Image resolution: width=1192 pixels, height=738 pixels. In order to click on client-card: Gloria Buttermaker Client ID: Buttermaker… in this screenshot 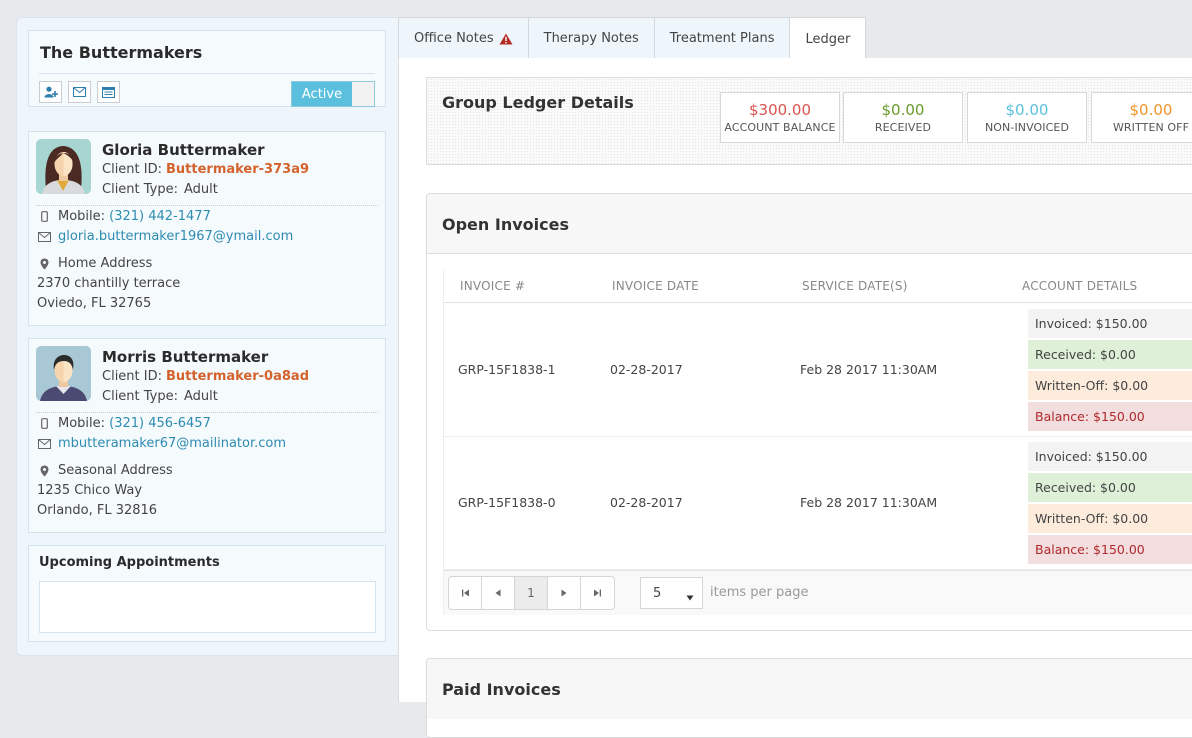, I will do `click(207, 228)`.